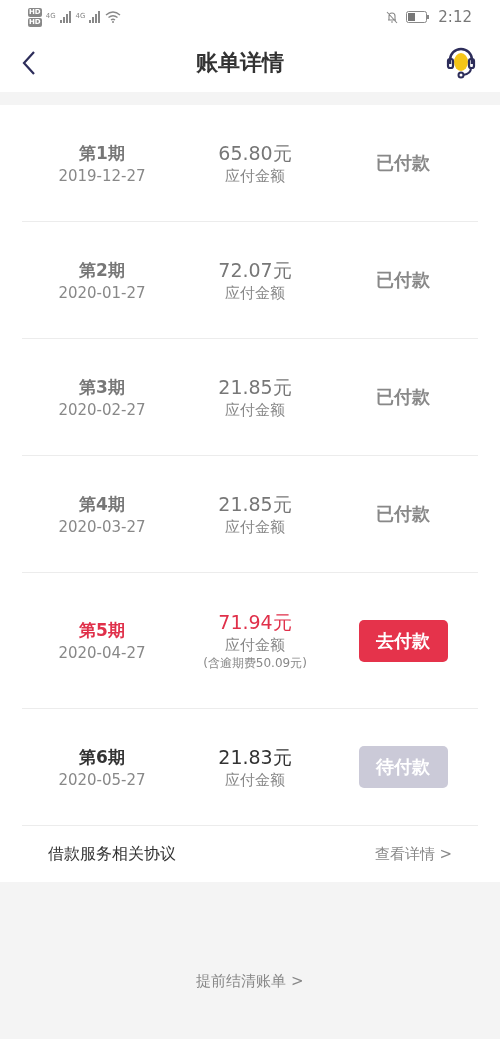  I want to click on clock-time: 2:12, so click(455, 17).